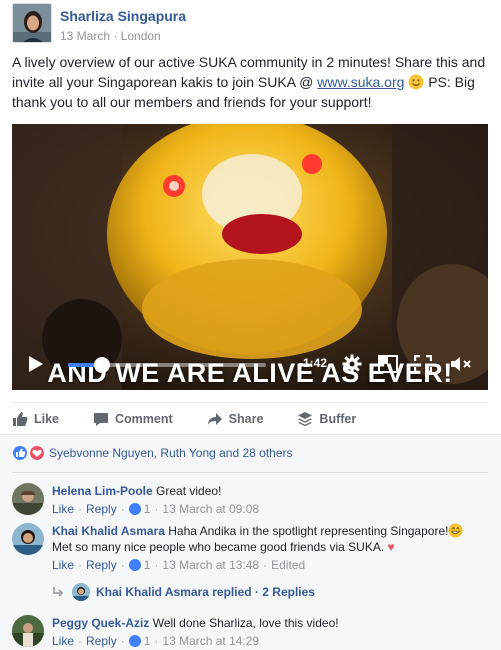  I want to click on thumbs-up-icon, so click(20, 418).